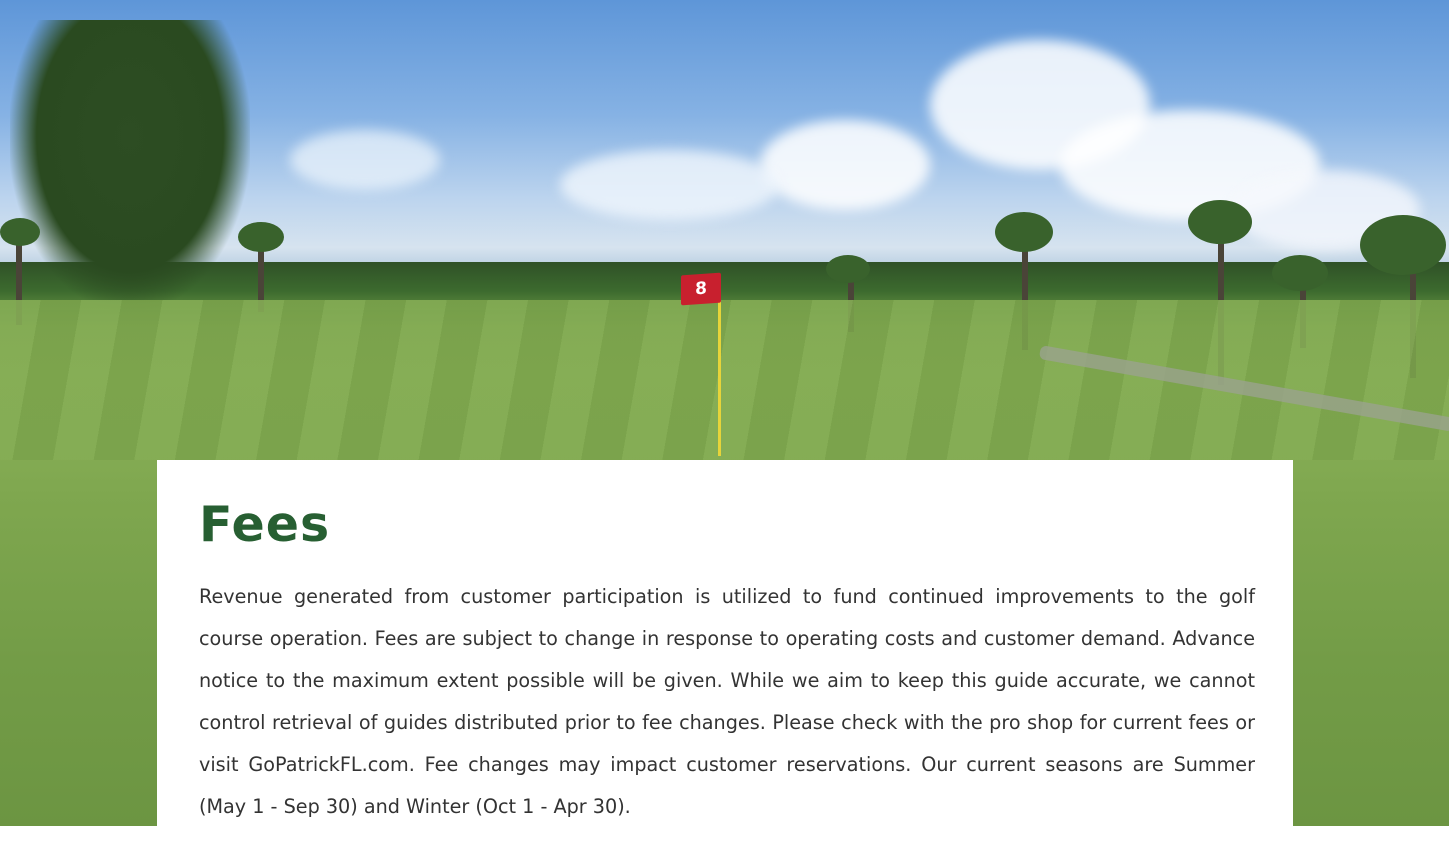 Image resolution: width=1449 pixels, height=860 pixels. Describe the element at coordinates (719, 370) in the screenshot. I see `flagpole` at that location.